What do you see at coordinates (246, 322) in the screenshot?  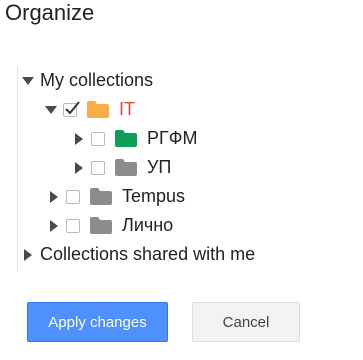 I see `cancel-button: Cancel` at bounding box center [246, 322].